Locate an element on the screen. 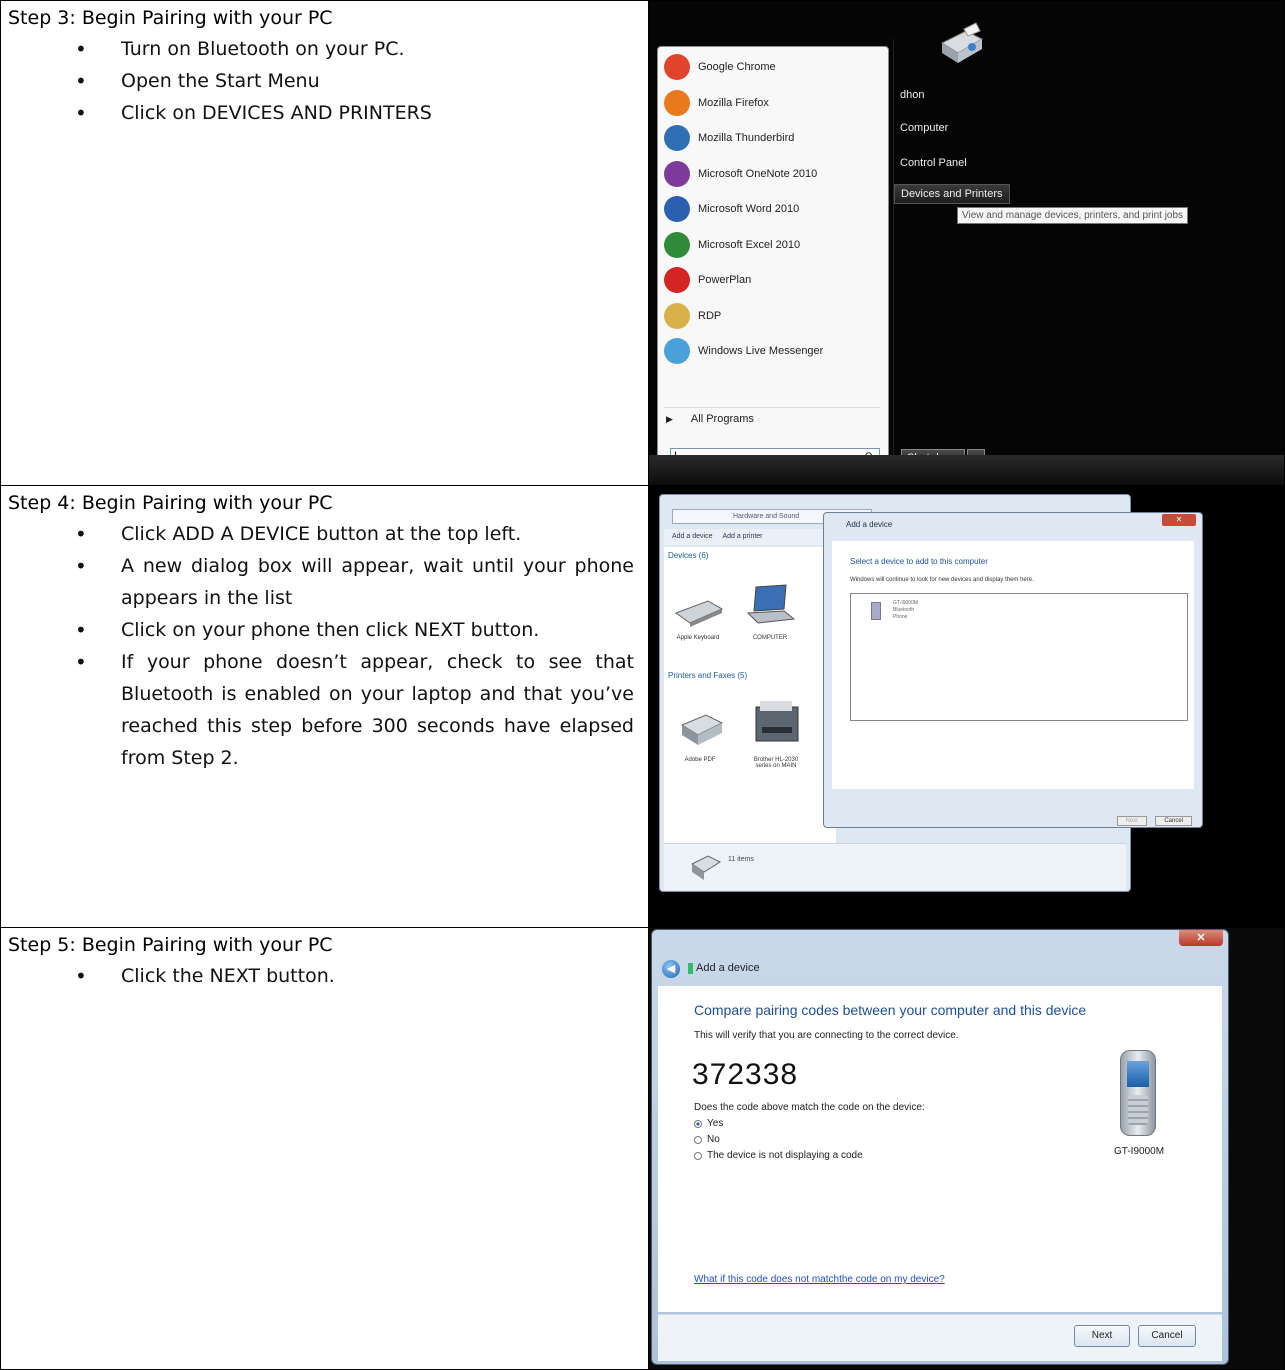 The image size is (1285, 1370). step-5-bullet: Click the NEXT button. is located at coordinates (324, 976).